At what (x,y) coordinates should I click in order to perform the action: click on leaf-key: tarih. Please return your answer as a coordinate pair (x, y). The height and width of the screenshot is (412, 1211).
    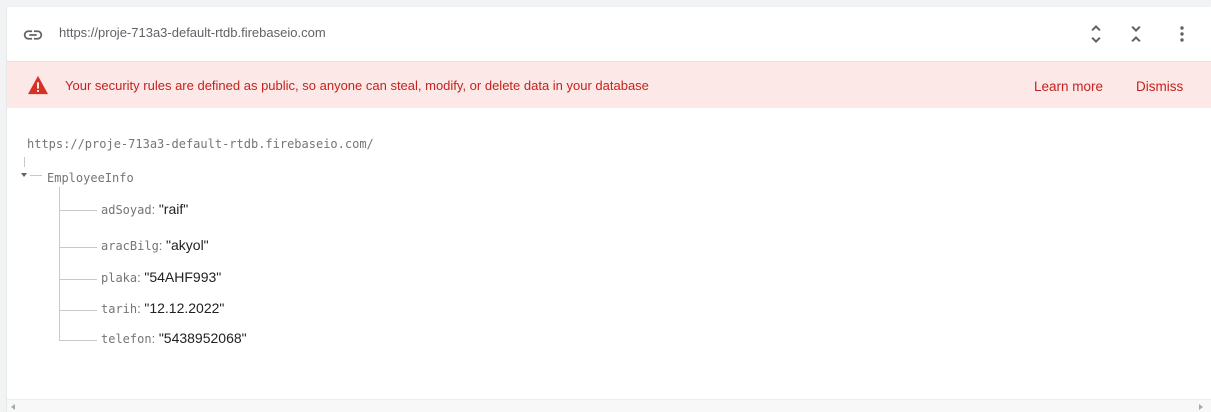
    Looking at the image, I should click on (119, 309).